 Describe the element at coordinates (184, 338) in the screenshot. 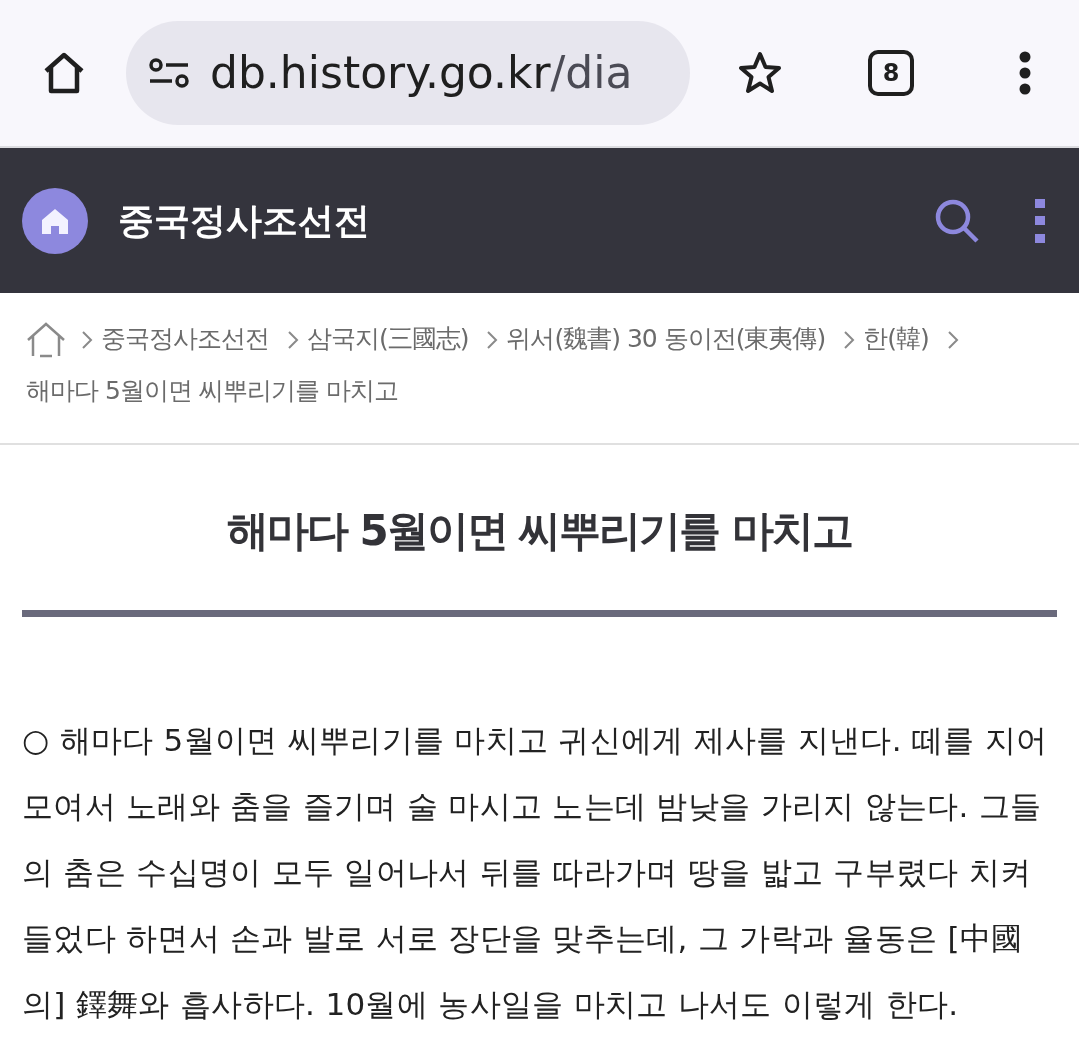

I see `breadcrumb-link: 중국정사조선전` at that location.